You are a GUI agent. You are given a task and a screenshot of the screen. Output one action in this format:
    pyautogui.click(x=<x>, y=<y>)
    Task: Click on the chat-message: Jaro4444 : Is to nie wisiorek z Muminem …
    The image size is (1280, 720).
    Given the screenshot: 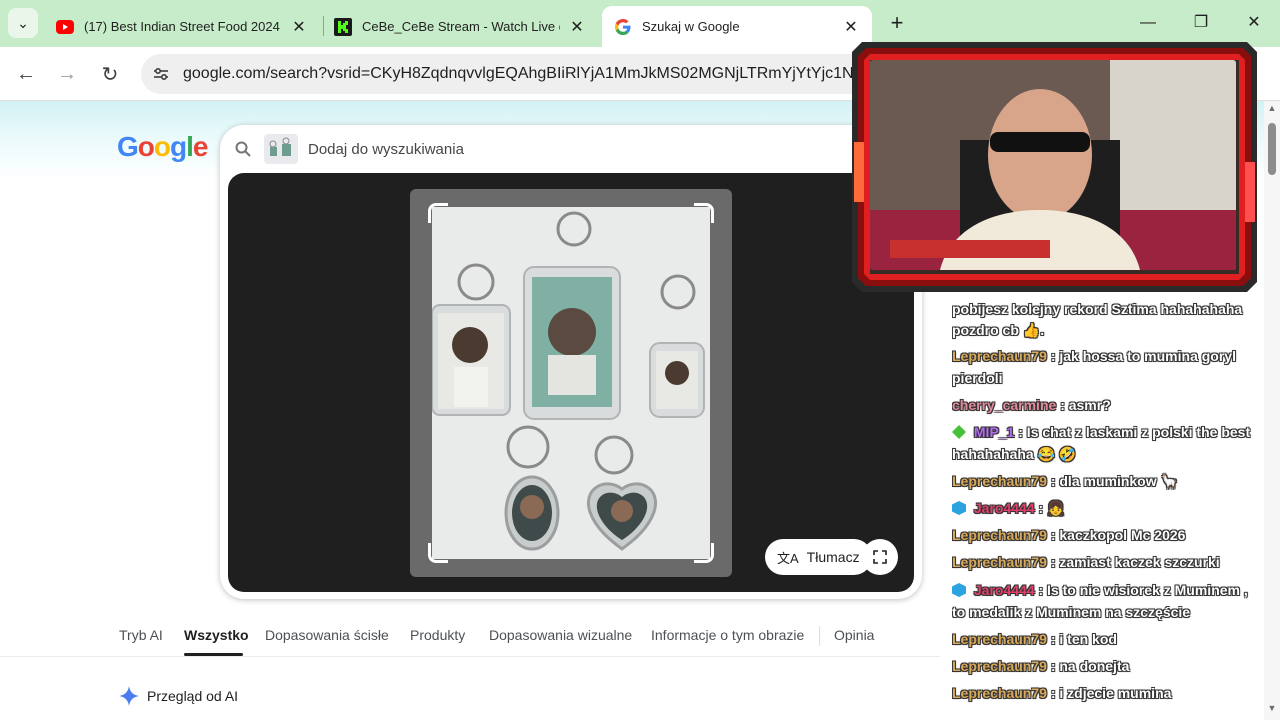 What is the action you would take?
    pyautogui.click(x=1107, y=601)
    